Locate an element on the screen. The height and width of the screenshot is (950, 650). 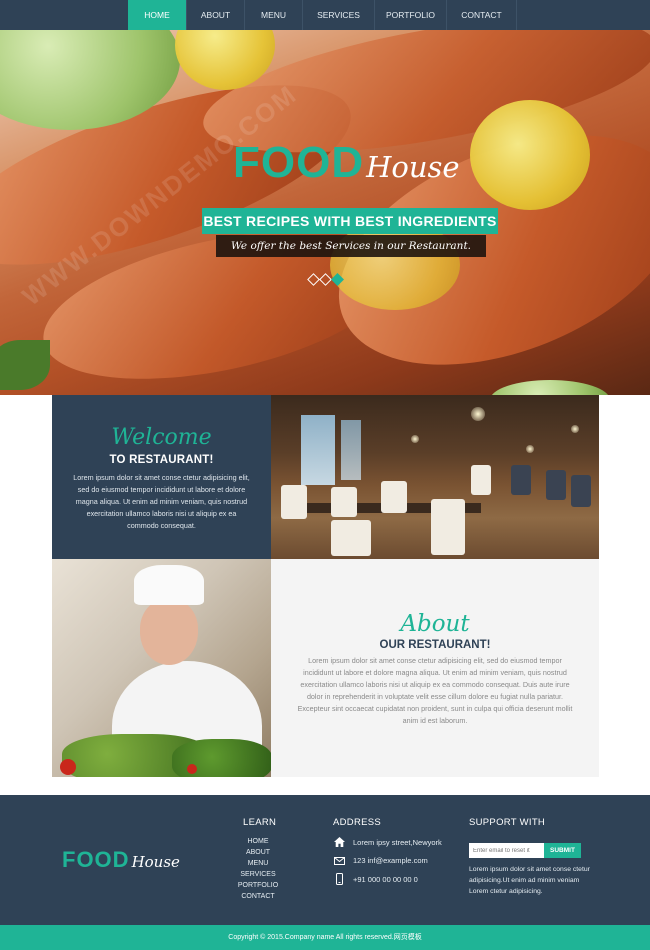
hero-tagline: BEST RECIPES WITH BEST INGREDIENTS is located at coordinates (350, 221).